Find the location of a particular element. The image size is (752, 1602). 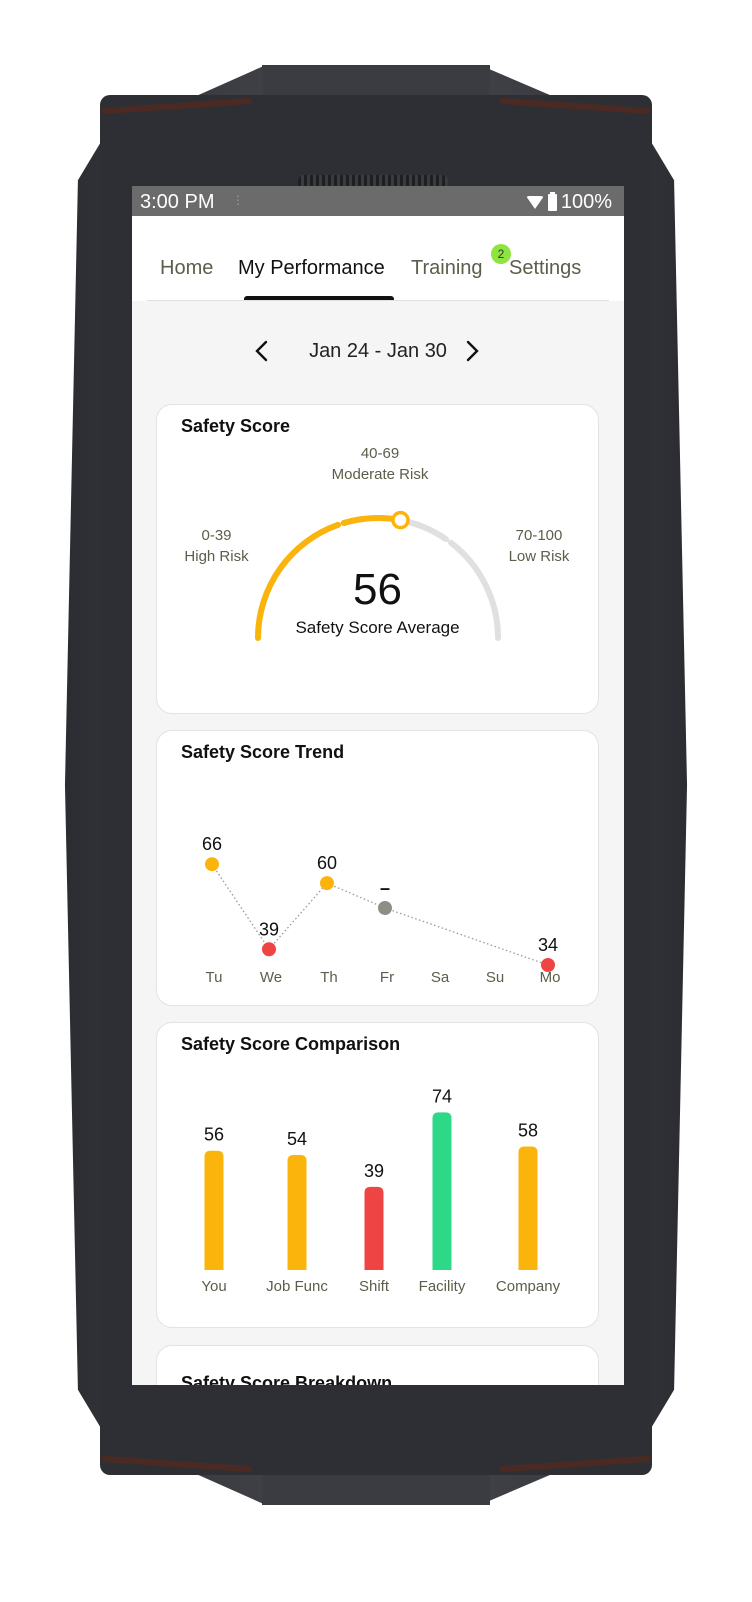

bar-category-label: You is located at coordinates (213, 1286).